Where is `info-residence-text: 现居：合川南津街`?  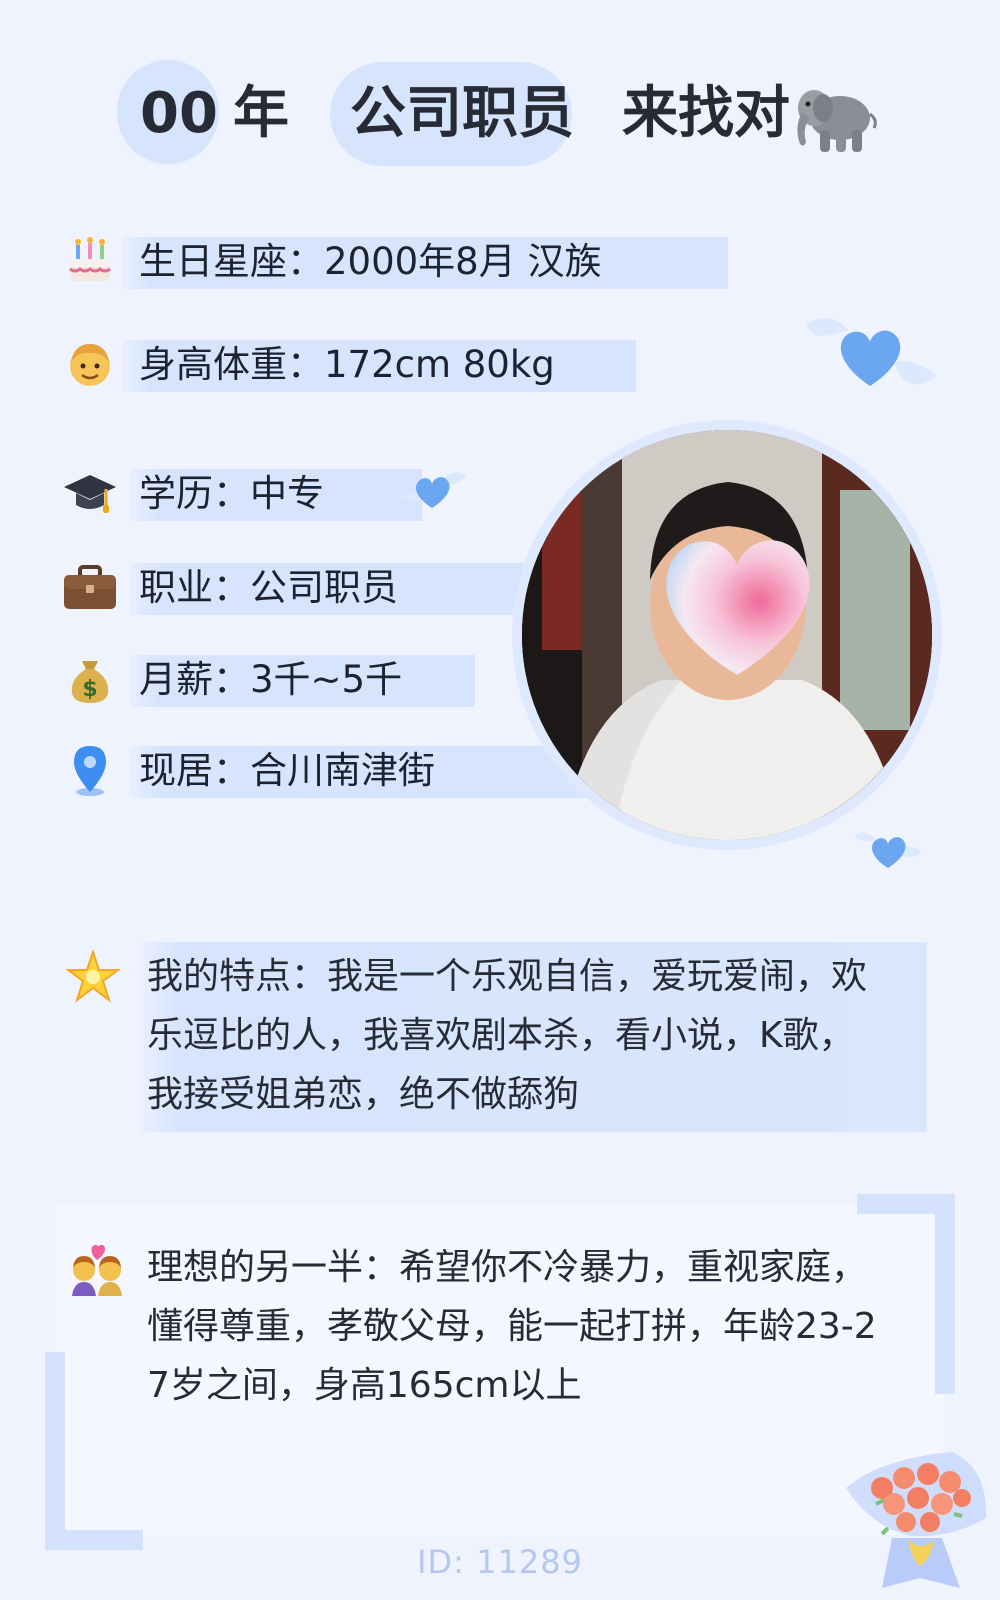 info-residence-text: 现居：合川南津街 is located at coordinates (287, 770).